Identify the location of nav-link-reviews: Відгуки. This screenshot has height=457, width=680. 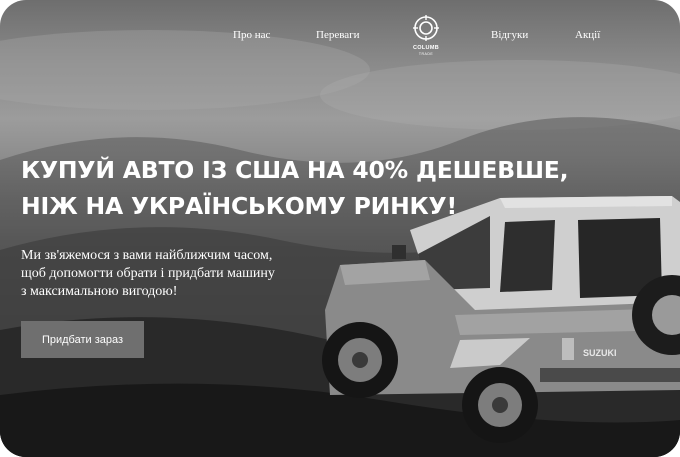
(509, 35).